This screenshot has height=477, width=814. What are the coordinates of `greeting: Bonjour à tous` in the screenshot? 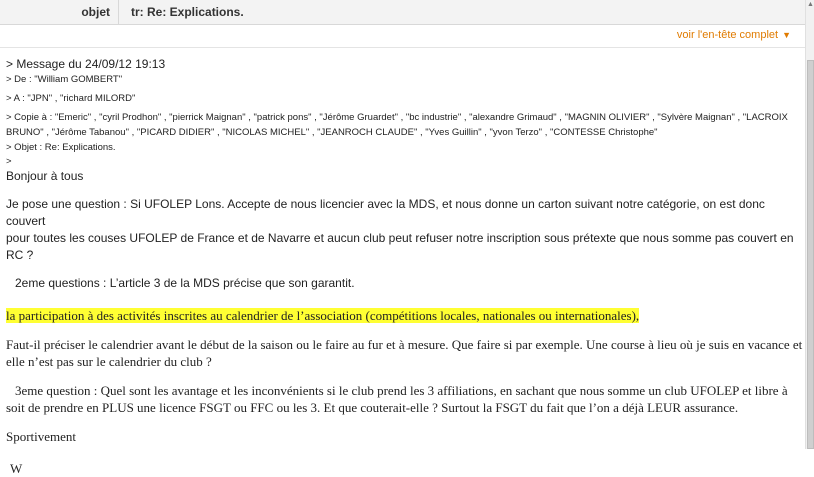 It's located at (45, 176).